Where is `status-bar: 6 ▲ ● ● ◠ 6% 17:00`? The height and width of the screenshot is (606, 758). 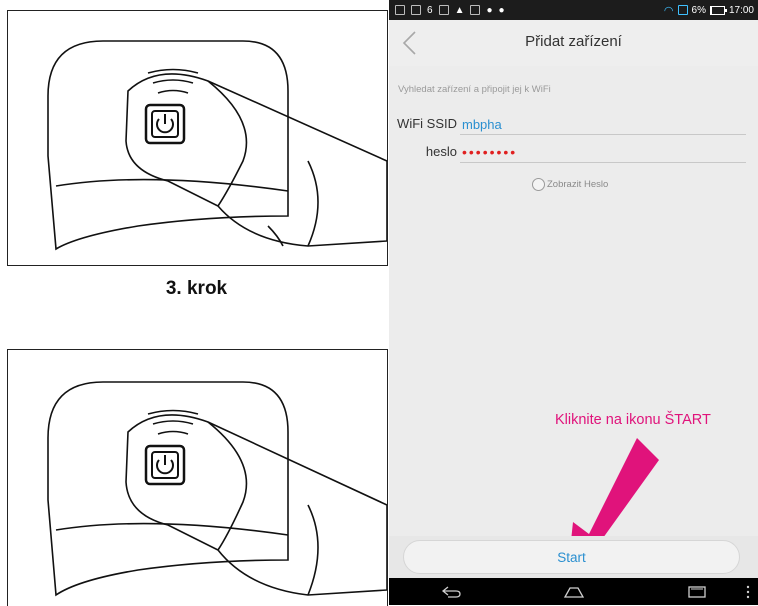 status-bar: 6 ▲ ● ● ◠ 6% 17:00 is located at coordinates (573, 10).